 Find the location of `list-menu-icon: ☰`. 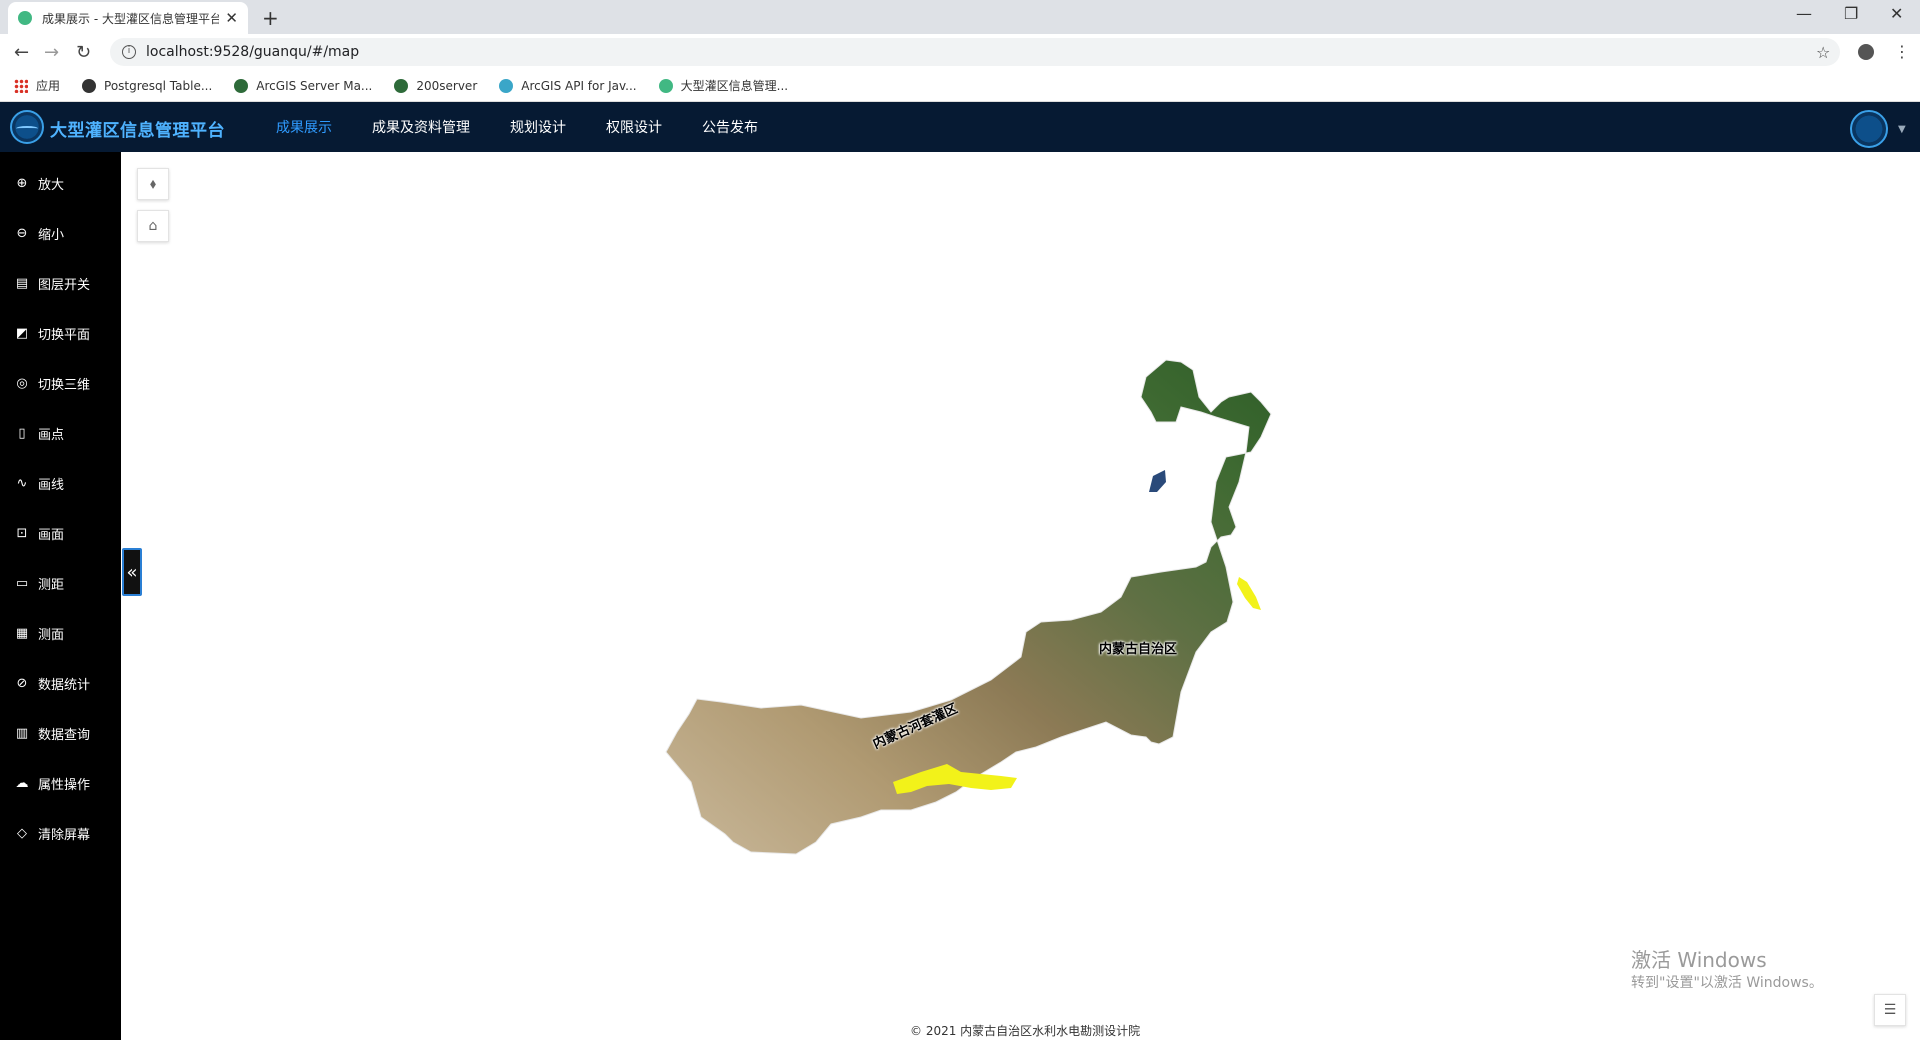

list-menu-icon: ☰ is located at coordinates (1890, 1010).